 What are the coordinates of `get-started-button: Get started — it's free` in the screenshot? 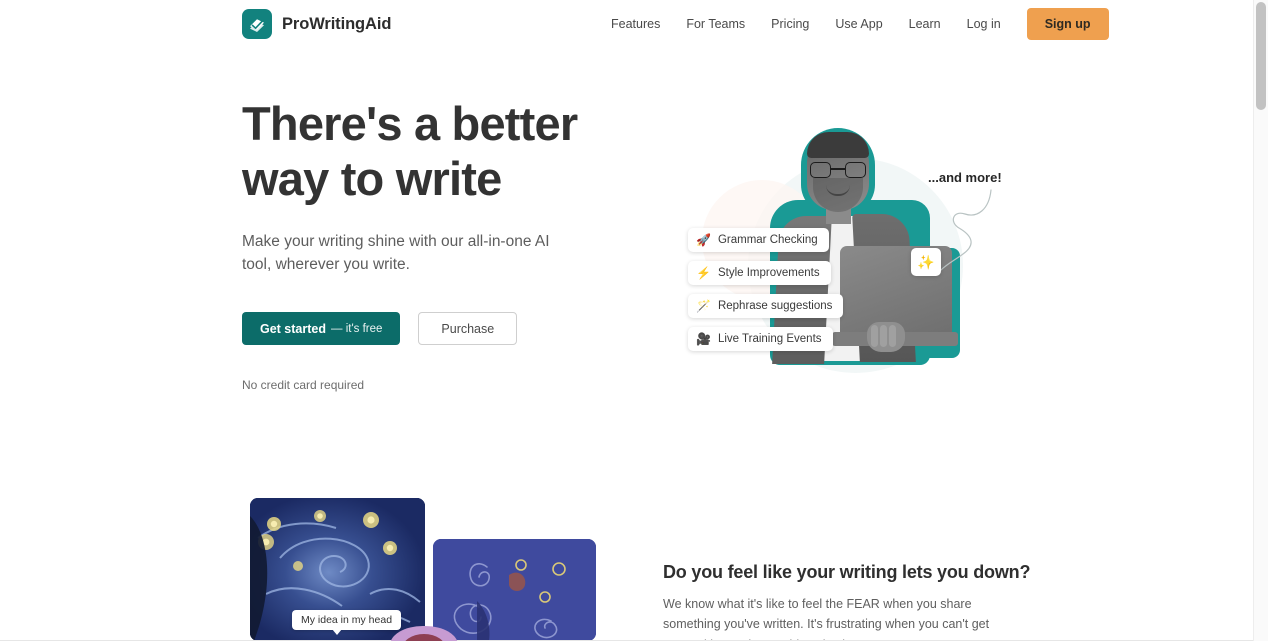 It's located at (321, 328).